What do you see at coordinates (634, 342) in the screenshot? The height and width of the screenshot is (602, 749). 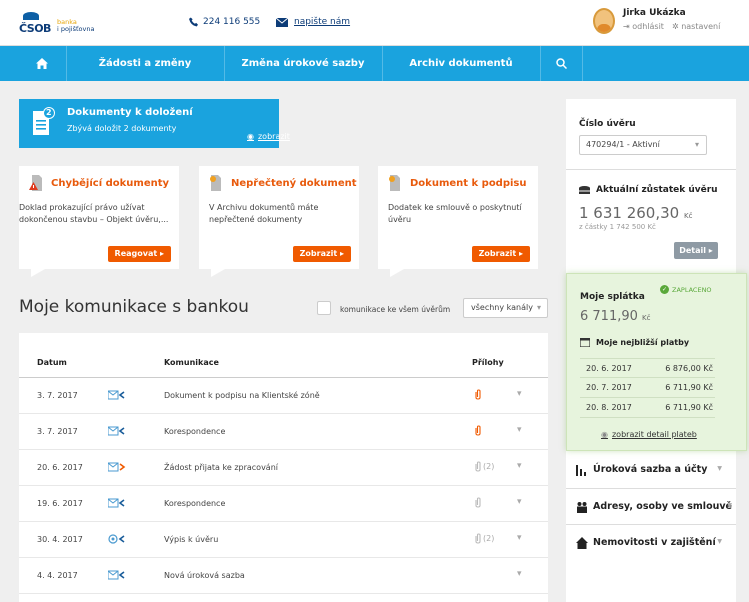 I see `next-payments-title: Moje nejbližší platby` at bounding box center [634, 342].